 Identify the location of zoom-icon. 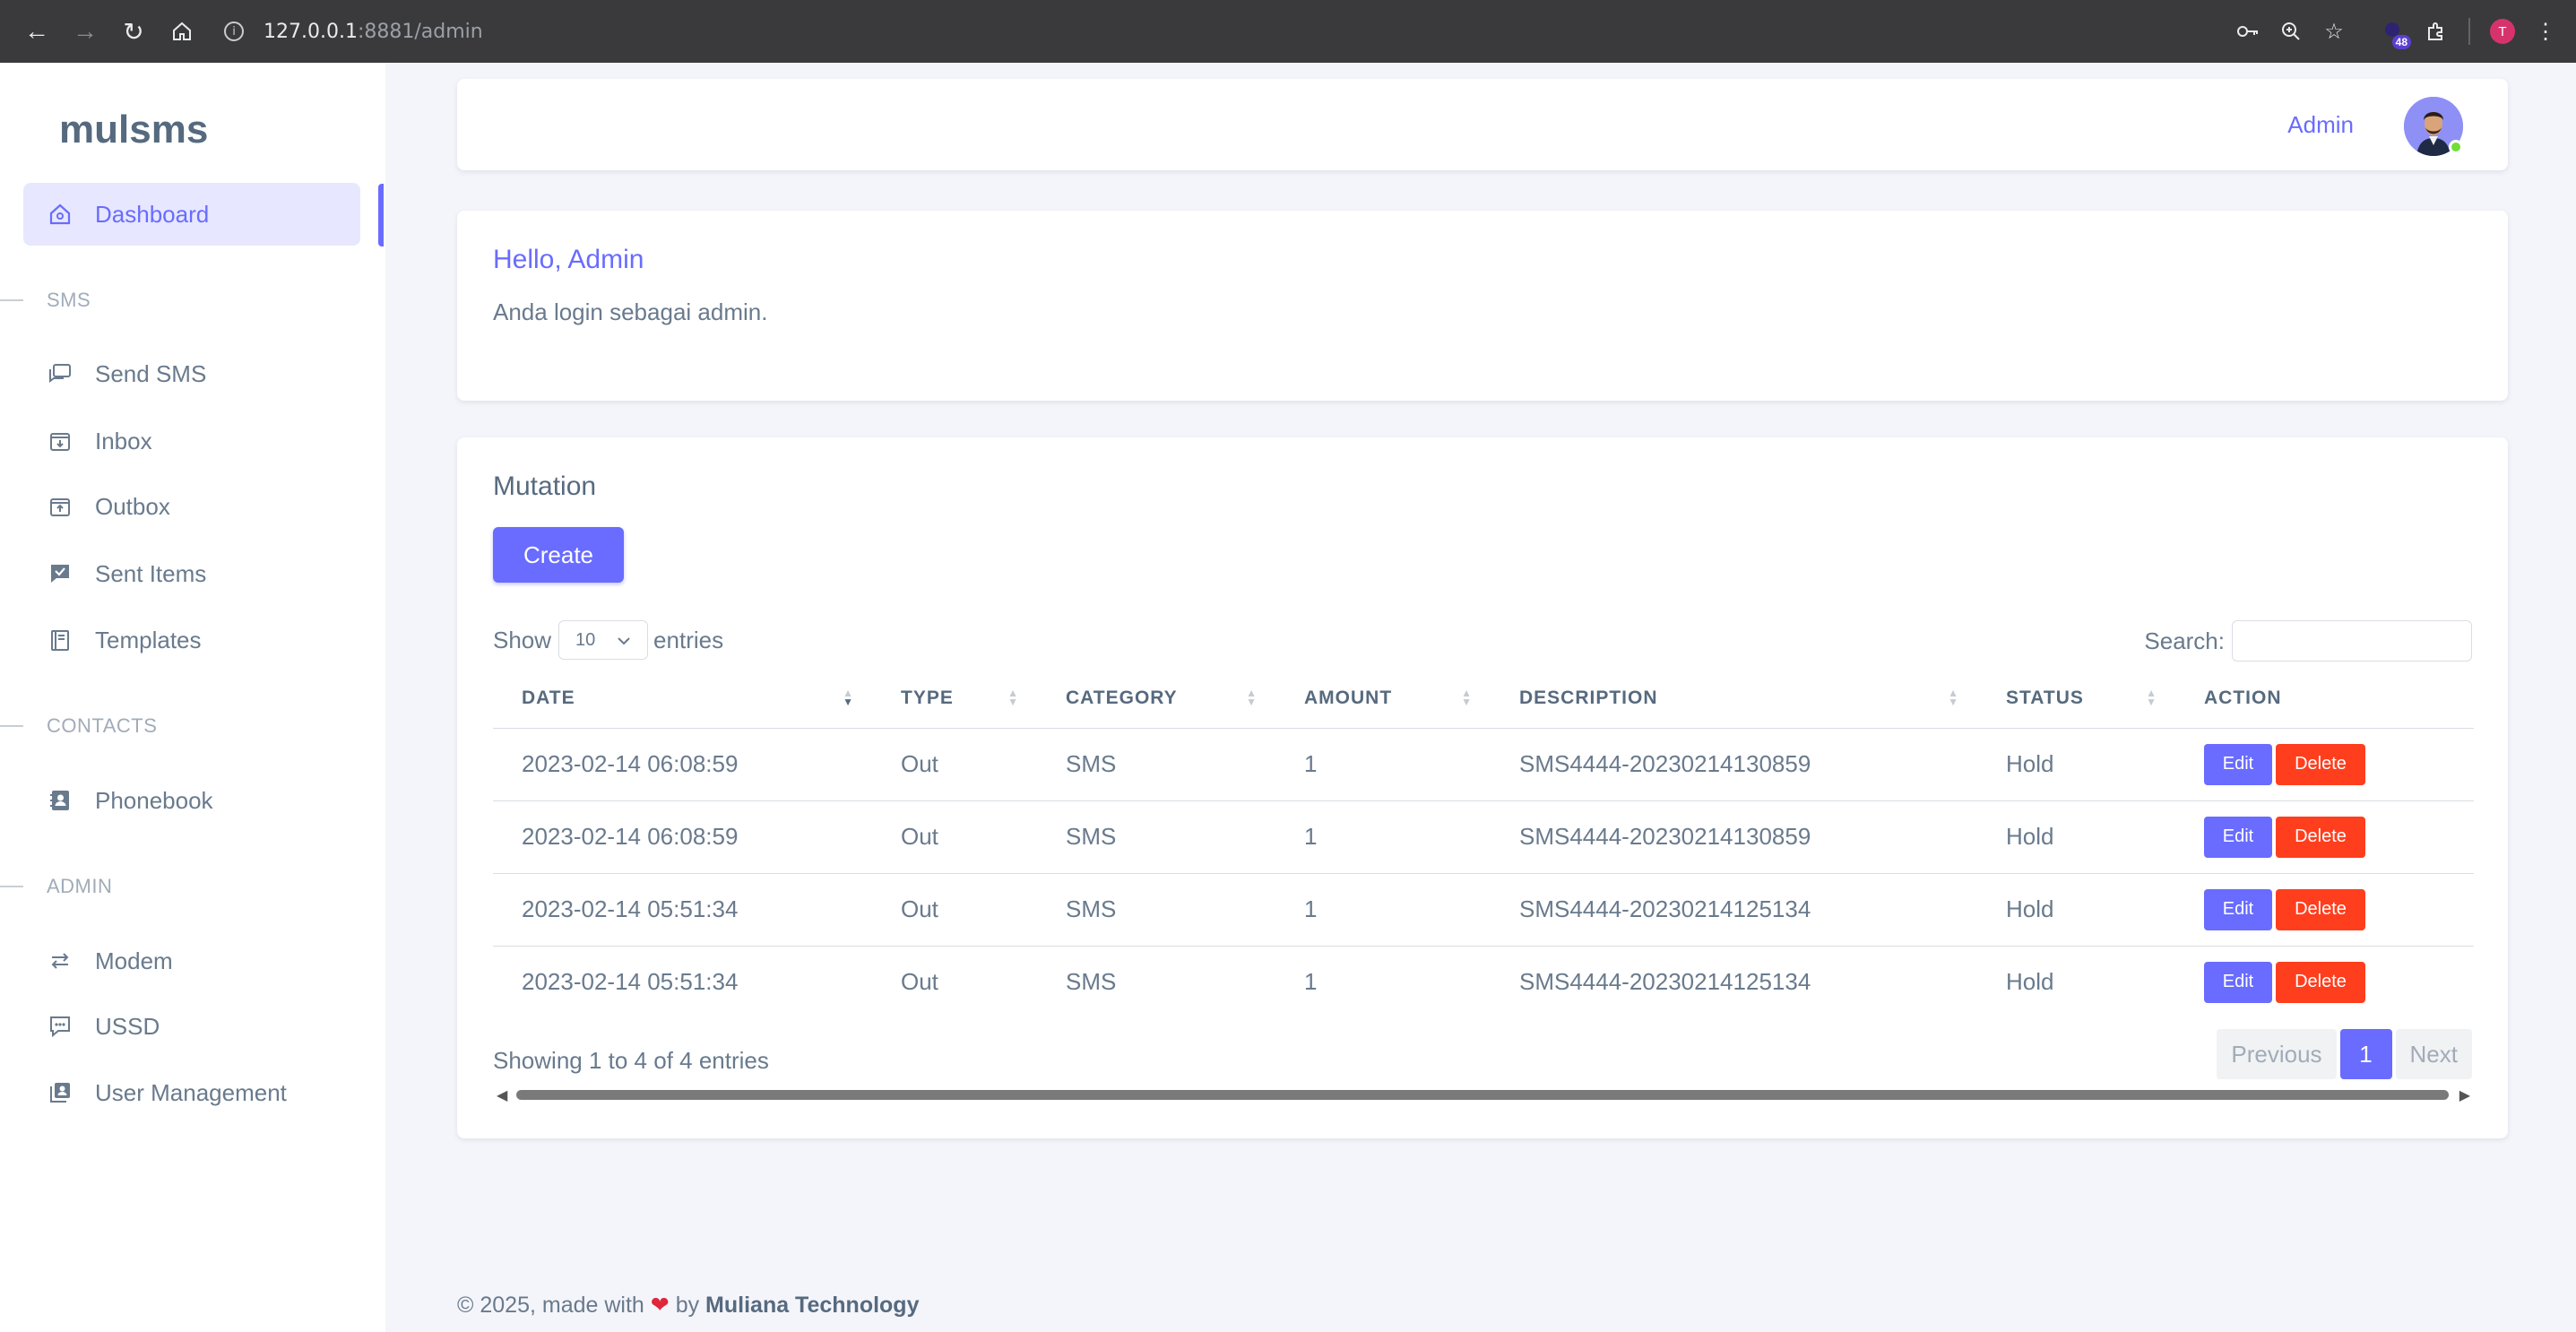
(2290, 32).